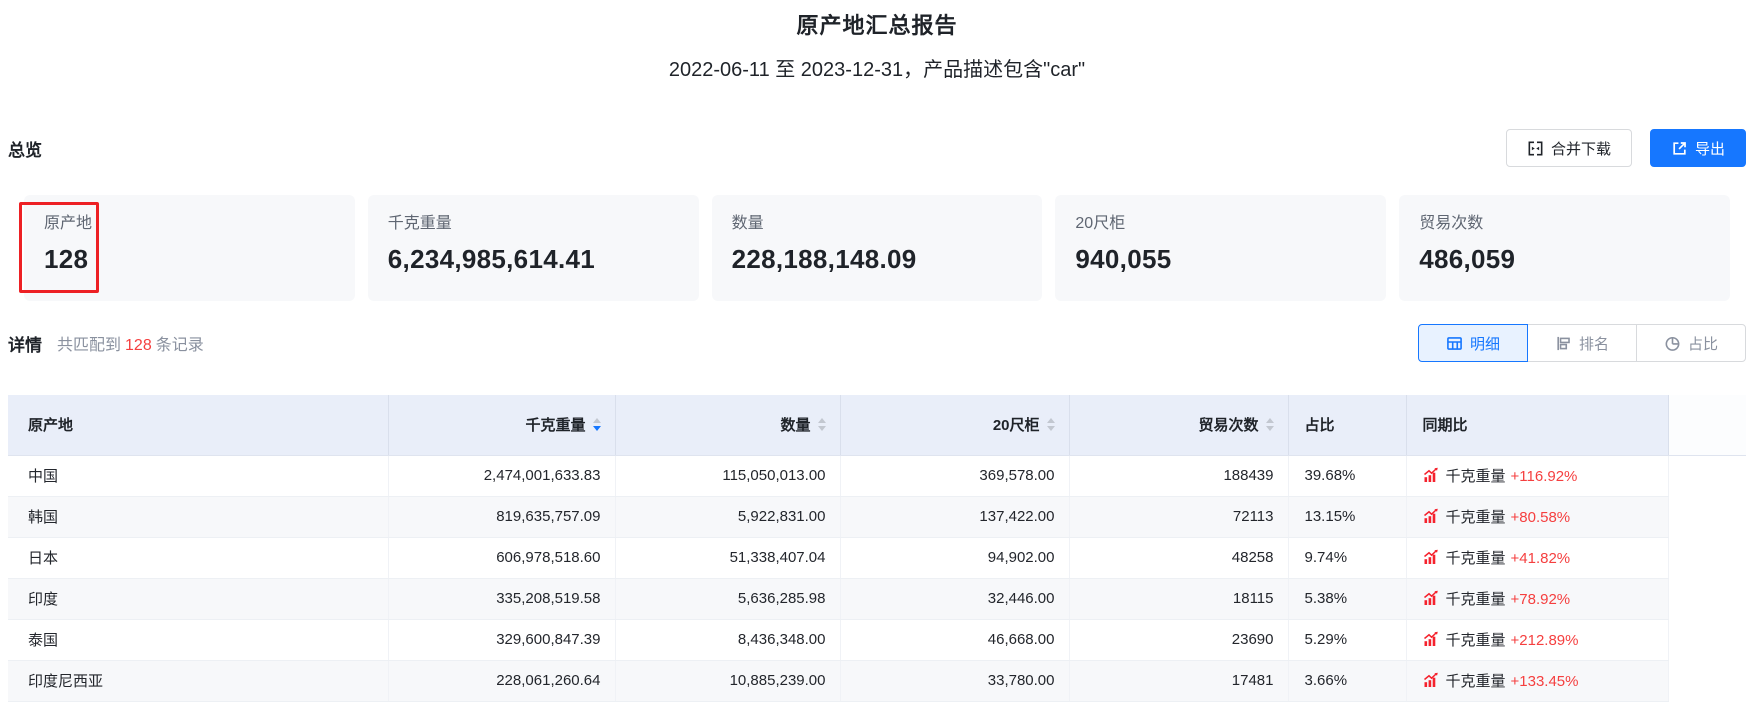  What do you see at coordinates (198, 599) in the screenshot?
I see `cell-origin: 印度` at bounding box center [198, 599].